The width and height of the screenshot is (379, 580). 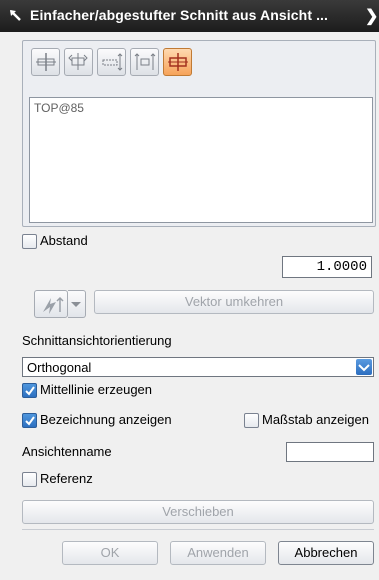 What do you see at coordinates (330, 452) in the screenshot?
I see `view-name-input` at bounding box center [330, 452].